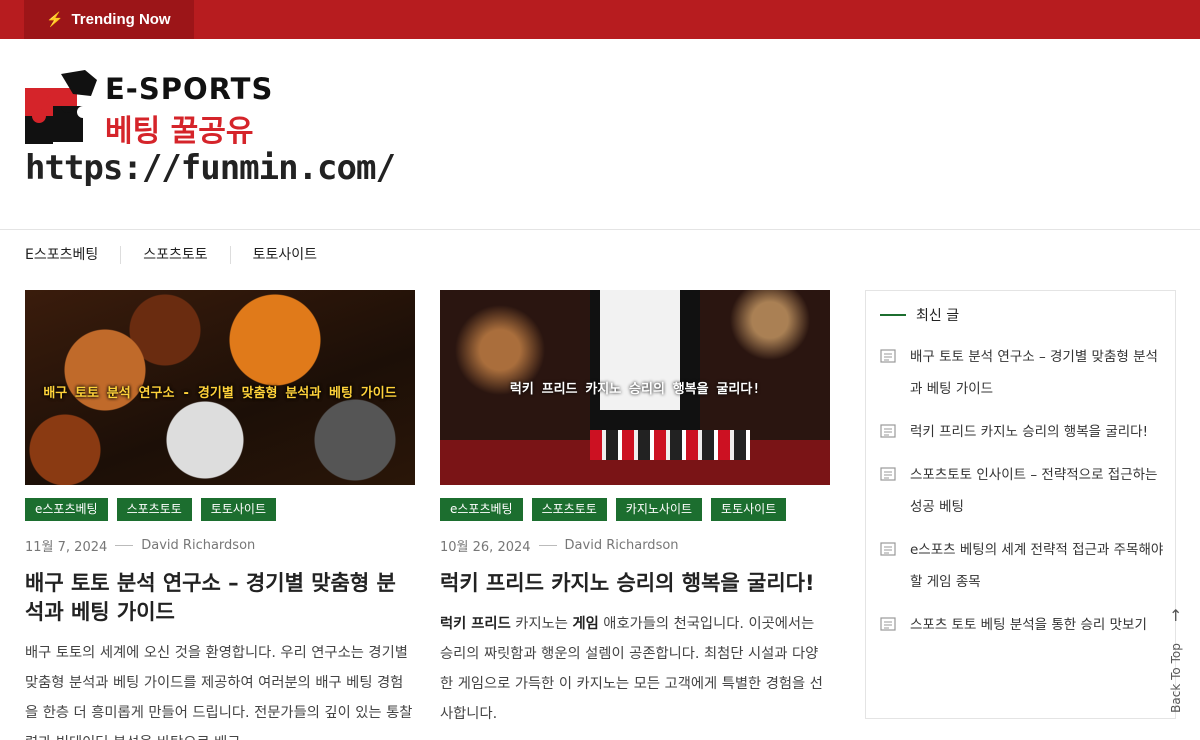 The height and width of the screenshot is (740, 1200). I want to click on thumbnail-caption: 럭키 프리드 카지노 승리의 행복을 굴리다!, so click(635, 389).